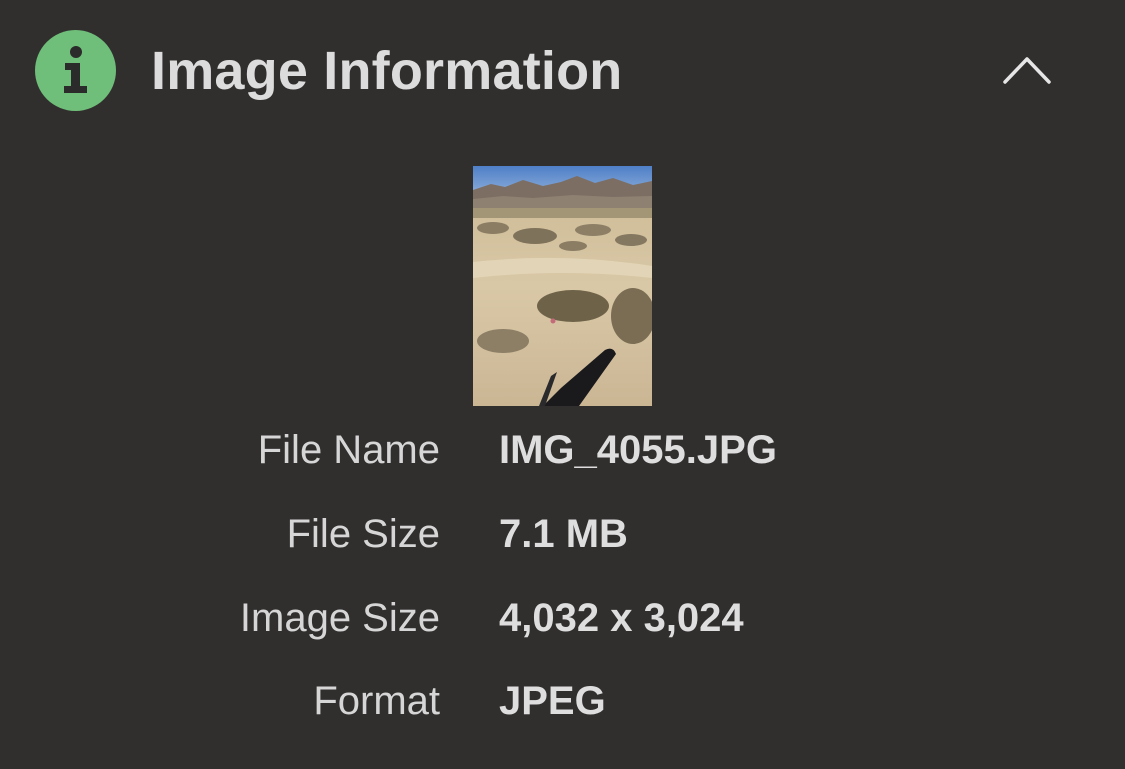  I want to click on panel-title: Image Information, so click(387, 71).